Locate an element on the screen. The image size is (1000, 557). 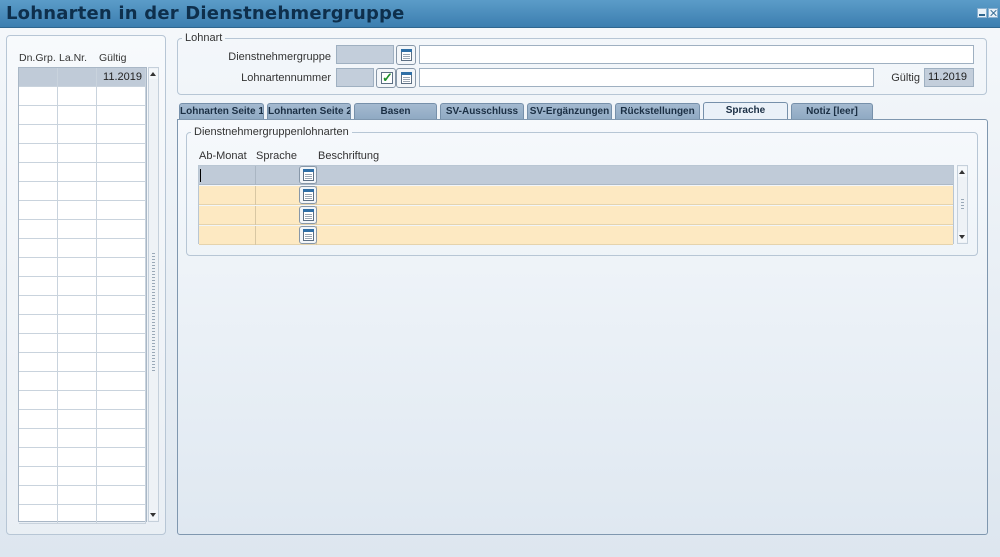
left-list-scrollbar is located at coordinates (153, 294).